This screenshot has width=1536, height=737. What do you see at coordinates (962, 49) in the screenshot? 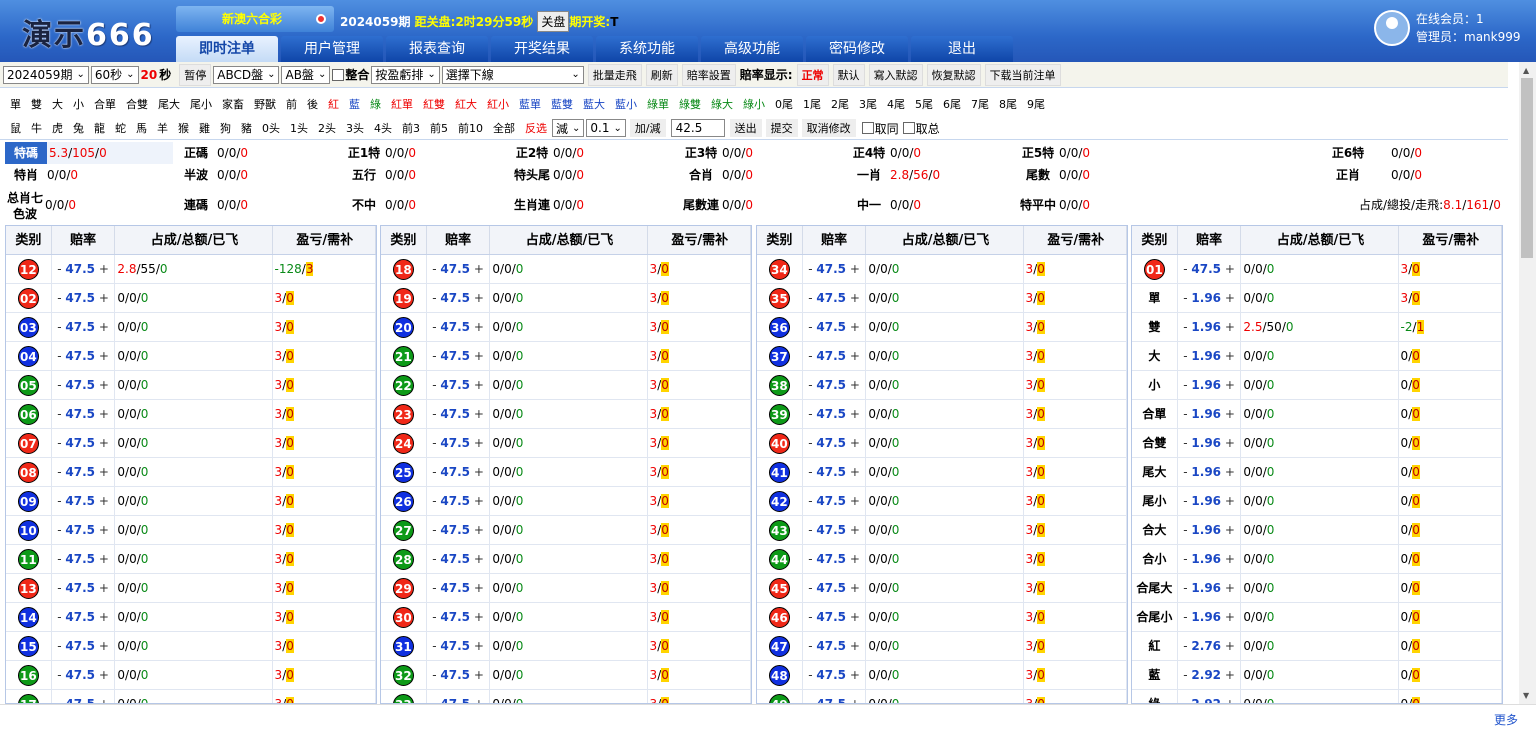
I see `tab-7: 退出` at bounding box center [962, 49].